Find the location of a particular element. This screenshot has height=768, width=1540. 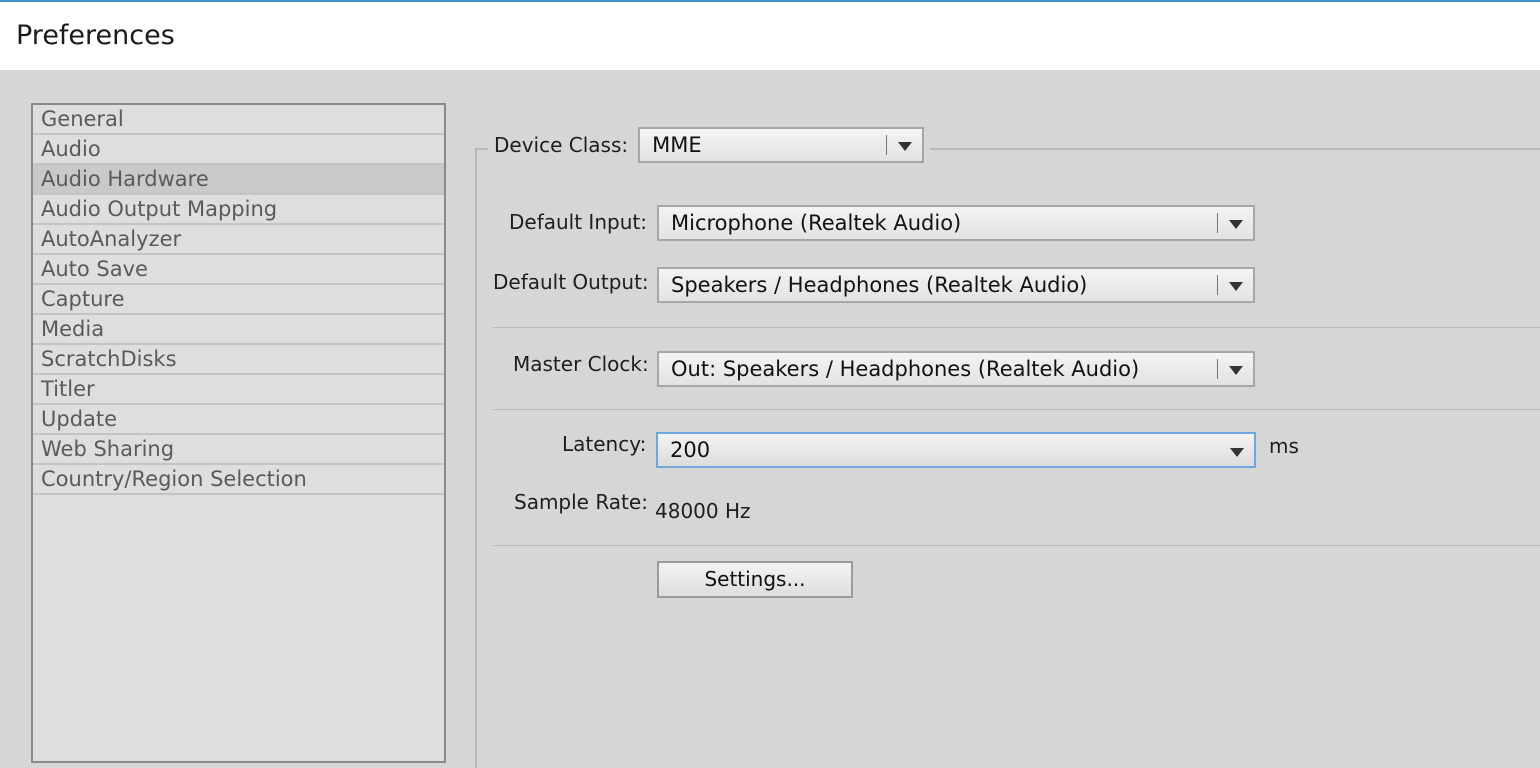

sidebar-item-capture: Capture is located at coordinates (238, 300).